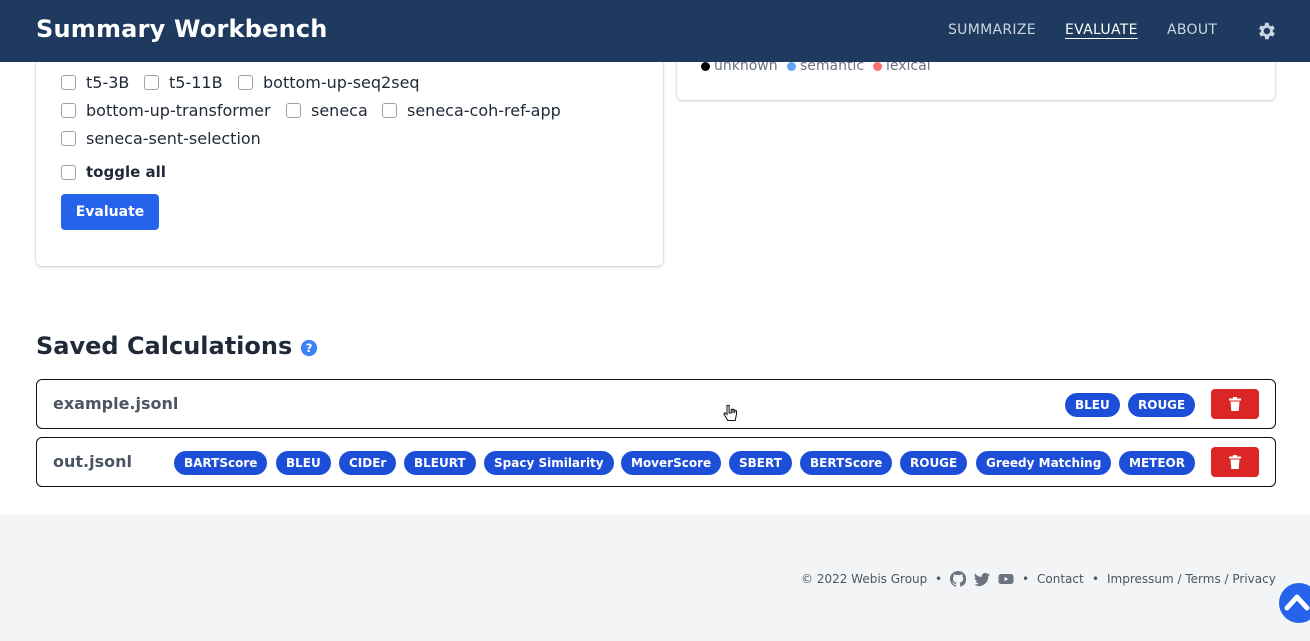  Describe the element at coordinates (705, 66) in the screenshot. I see `unknown-dot-icon` at that location.